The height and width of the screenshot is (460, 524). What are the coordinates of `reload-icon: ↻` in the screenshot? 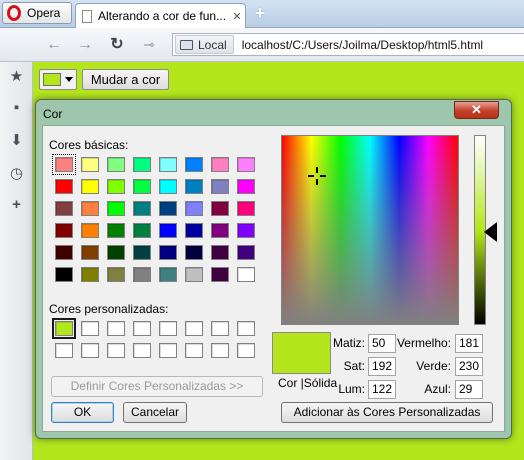 It's located at (117, 45).